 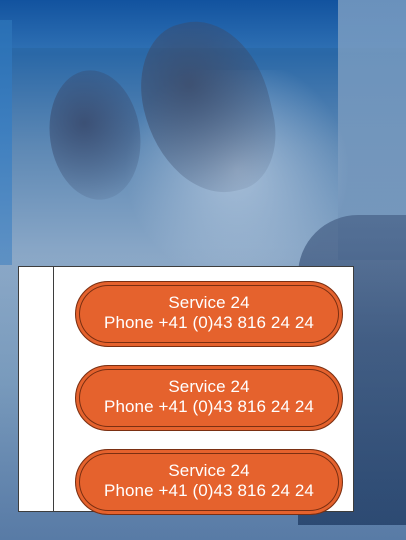 What do you see at coordinates (53, 389) in the screenshot?
I see `card-divider` at bounding box center [53, 389].